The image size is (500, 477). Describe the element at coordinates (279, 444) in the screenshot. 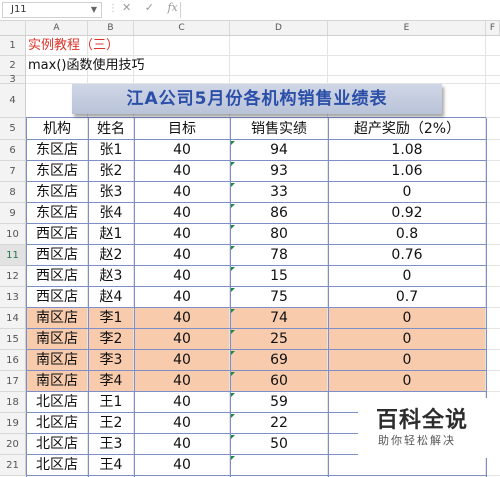

I see `table-cell-sales: 50` at that location.